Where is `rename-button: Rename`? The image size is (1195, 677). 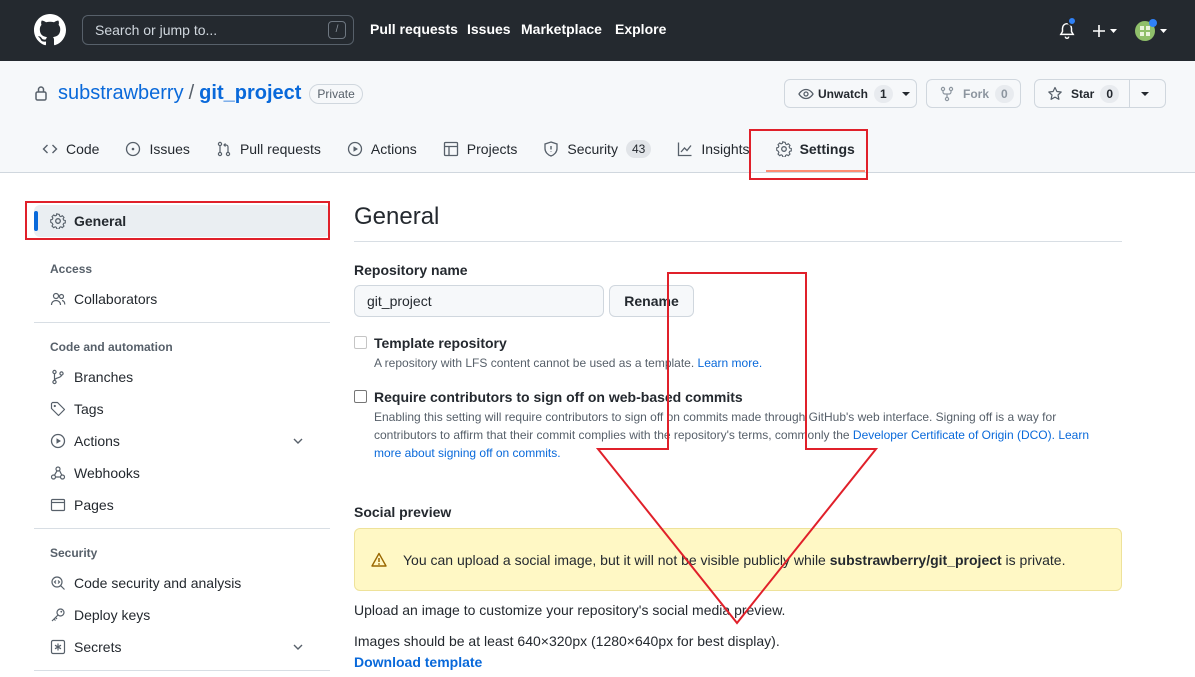 rename-button: Rename is located at coordinates (651, 301).